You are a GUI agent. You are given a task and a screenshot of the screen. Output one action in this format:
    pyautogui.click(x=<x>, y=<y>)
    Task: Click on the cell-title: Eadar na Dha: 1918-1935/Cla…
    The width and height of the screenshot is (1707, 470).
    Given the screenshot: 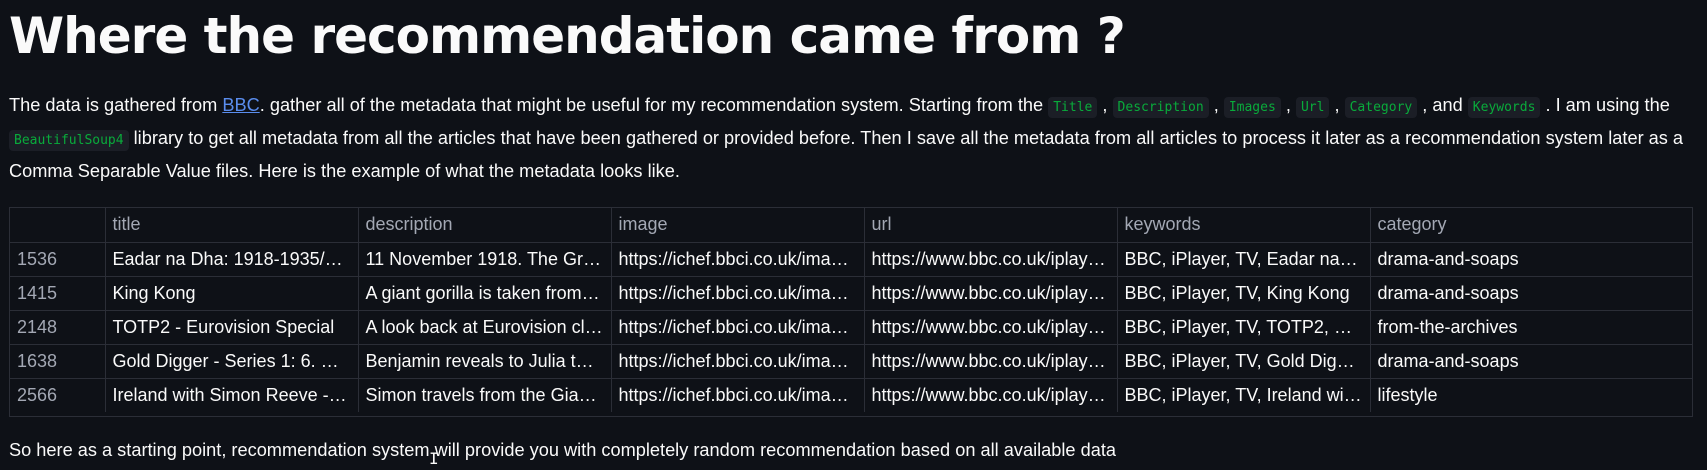 What is the action you would take?
    pyautogui.click(x=232, y=259)
    